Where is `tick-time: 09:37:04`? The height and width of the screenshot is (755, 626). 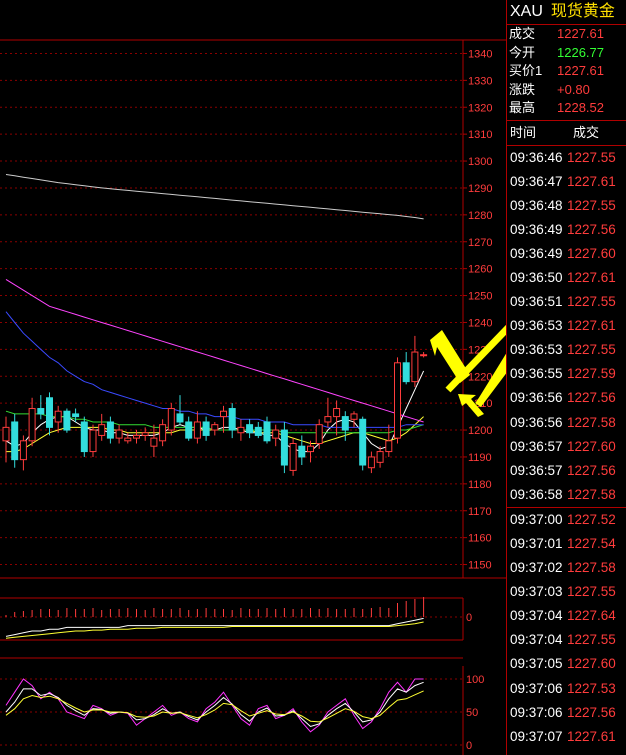 tick-time: 09:37:04 is located at coordinates (536, 616).